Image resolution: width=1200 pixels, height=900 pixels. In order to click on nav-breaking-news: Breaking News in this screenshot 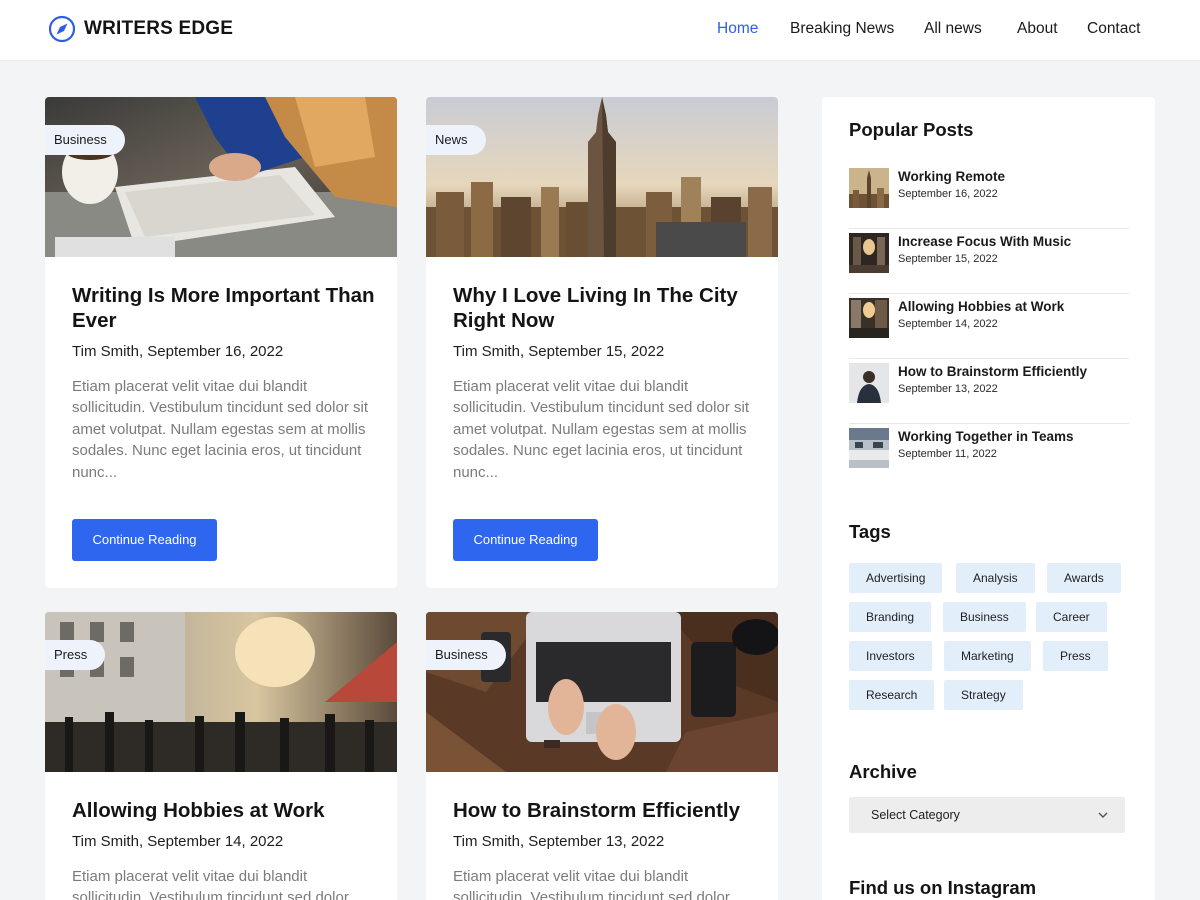, I will do `click(842, 29)`.